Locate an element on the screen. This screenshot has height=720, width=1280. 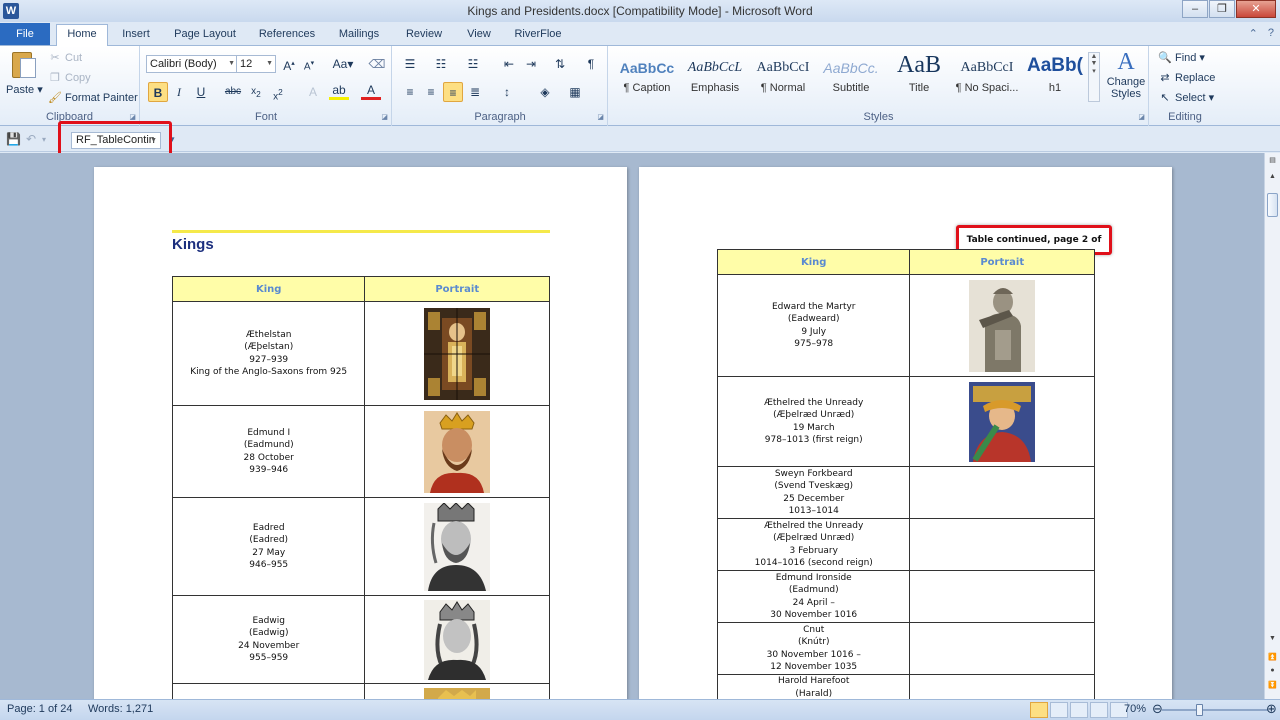
help-icon: ? is located at coordinates (1271, 33).